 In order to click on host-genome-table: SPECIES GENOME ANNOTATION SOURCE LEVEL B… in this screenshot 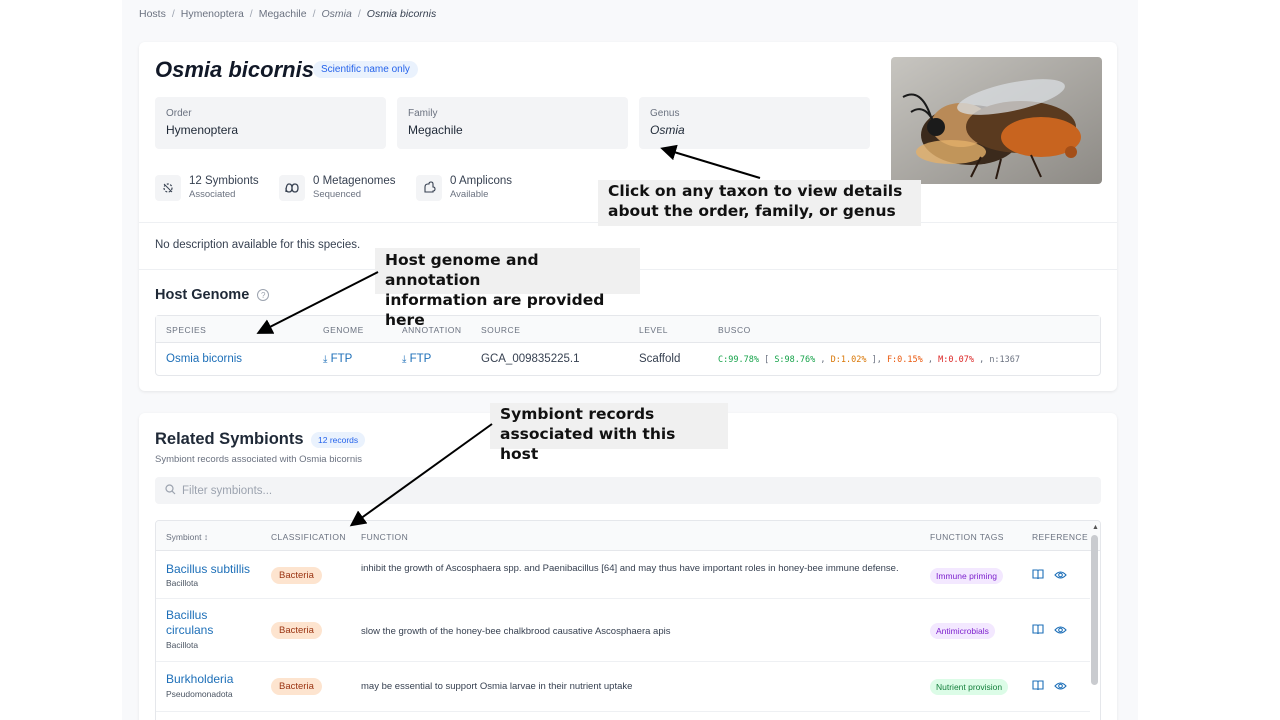, I will do `click(628, 345)`.